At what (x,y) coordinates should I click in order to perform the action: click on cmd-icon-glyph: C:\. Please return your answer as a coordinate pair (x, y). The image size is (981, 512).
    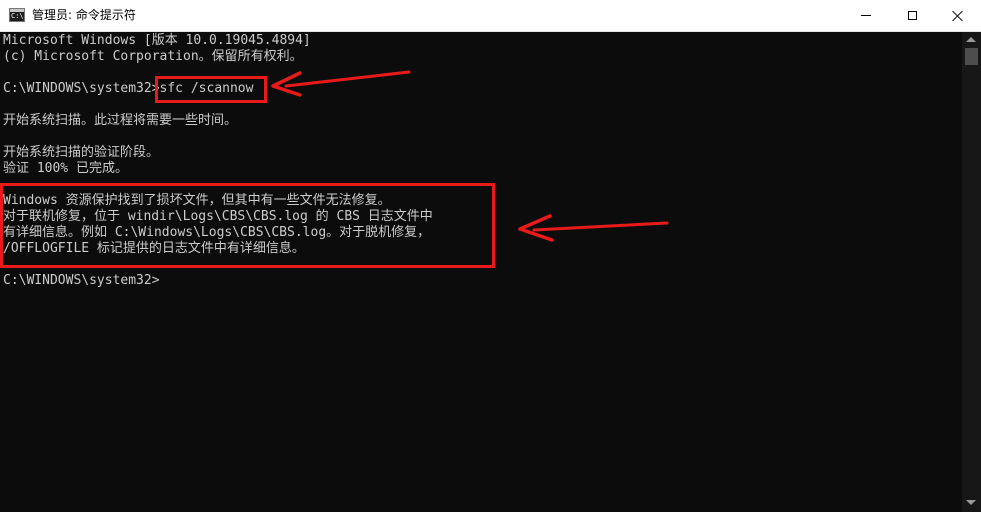
    Looking at the image, I should click on (17, 16).